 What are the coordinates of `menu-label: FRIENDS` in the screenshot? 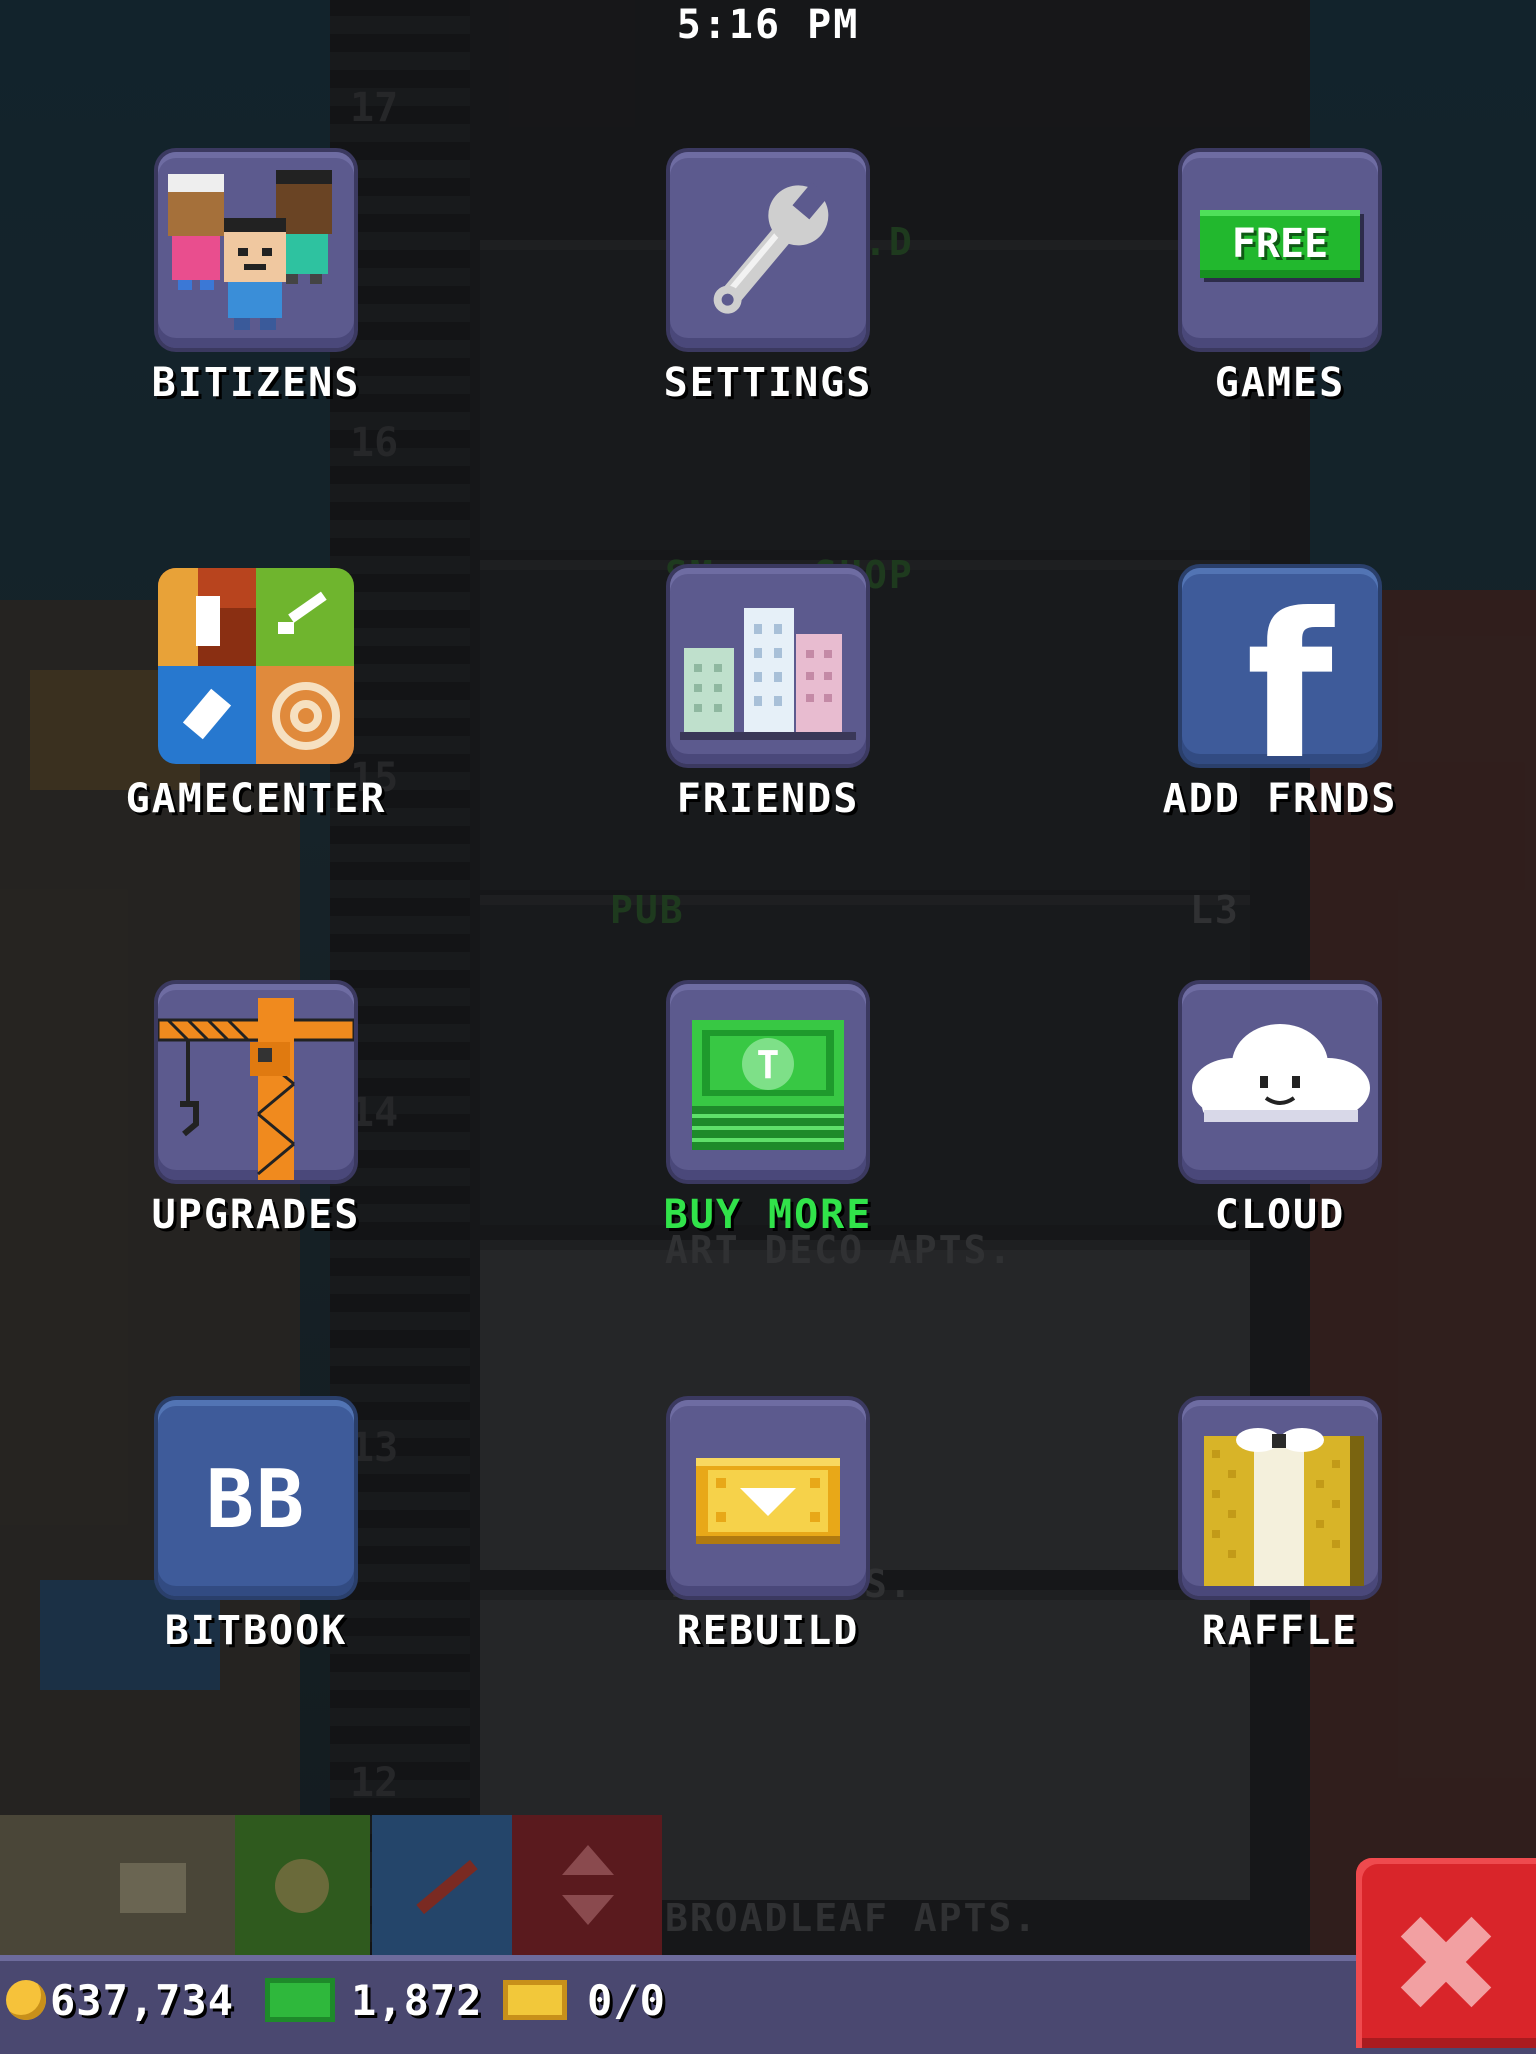 It's located at (768, 799).